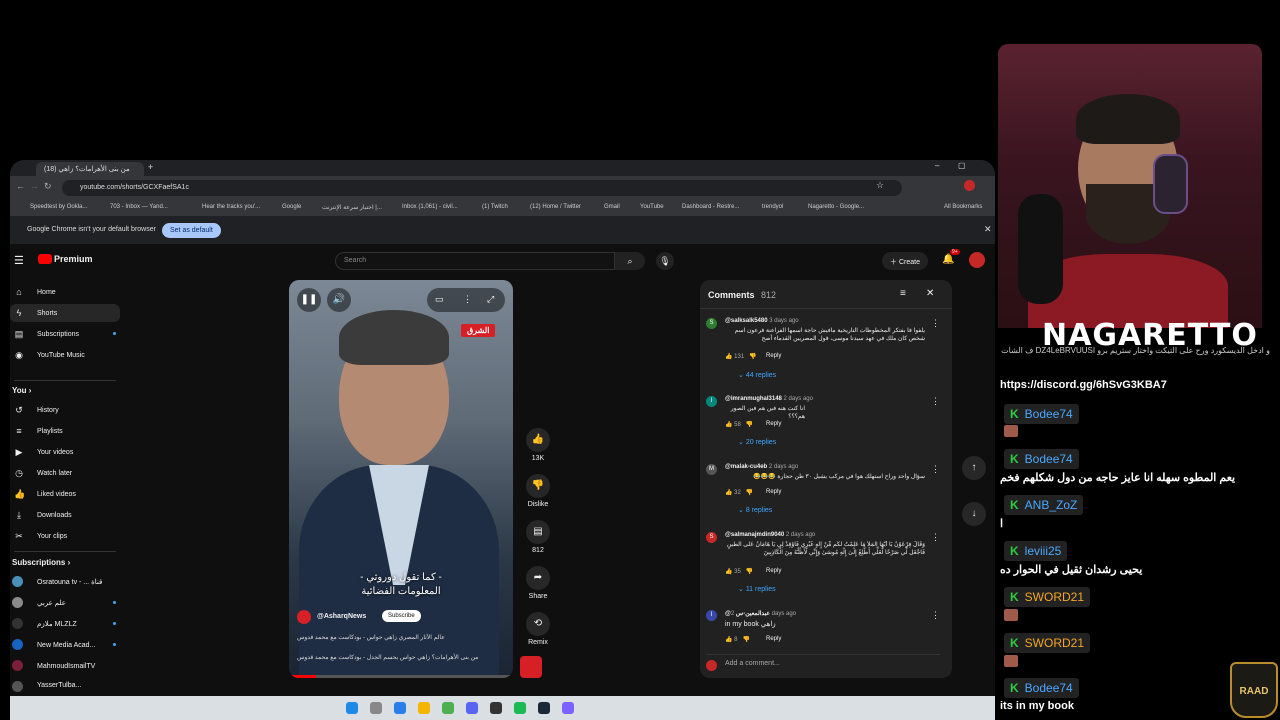  What do you see at coordinates (496, 708) in the screenshot?
I see `obs-icon` at bounding box center [496, 708].